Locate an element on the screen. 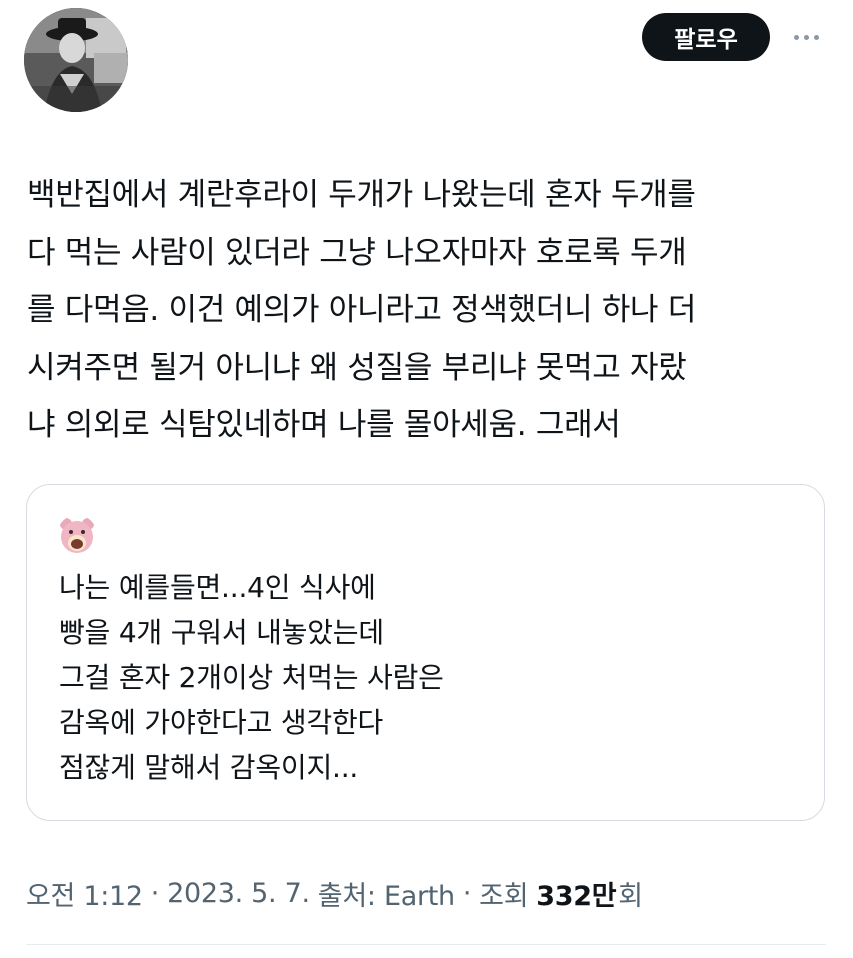 Image resolution: width=853 pixels, height=958 pixels. quoted-author-avatar is located at coordinates (77, 535).